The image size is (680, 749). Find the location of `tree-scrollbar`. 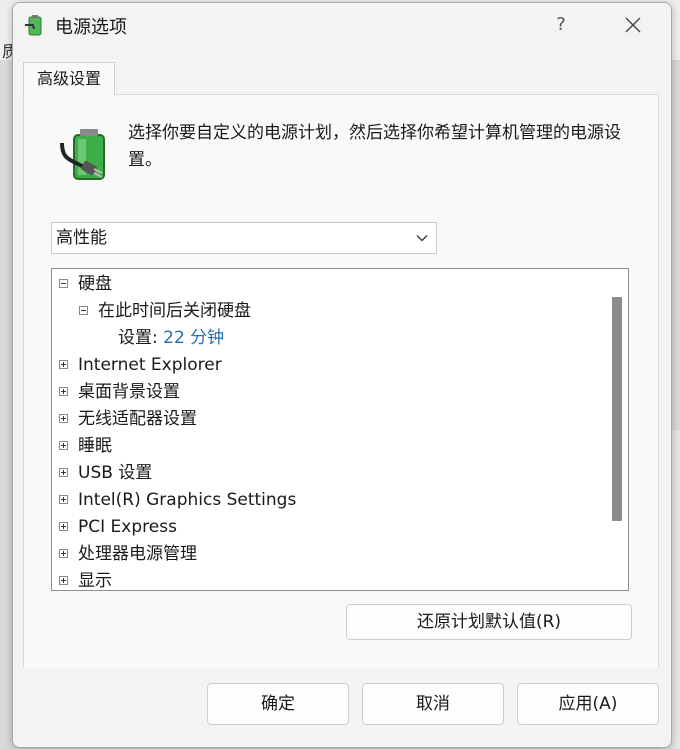

tree-scrollbar is located at coordinates (617, 429).